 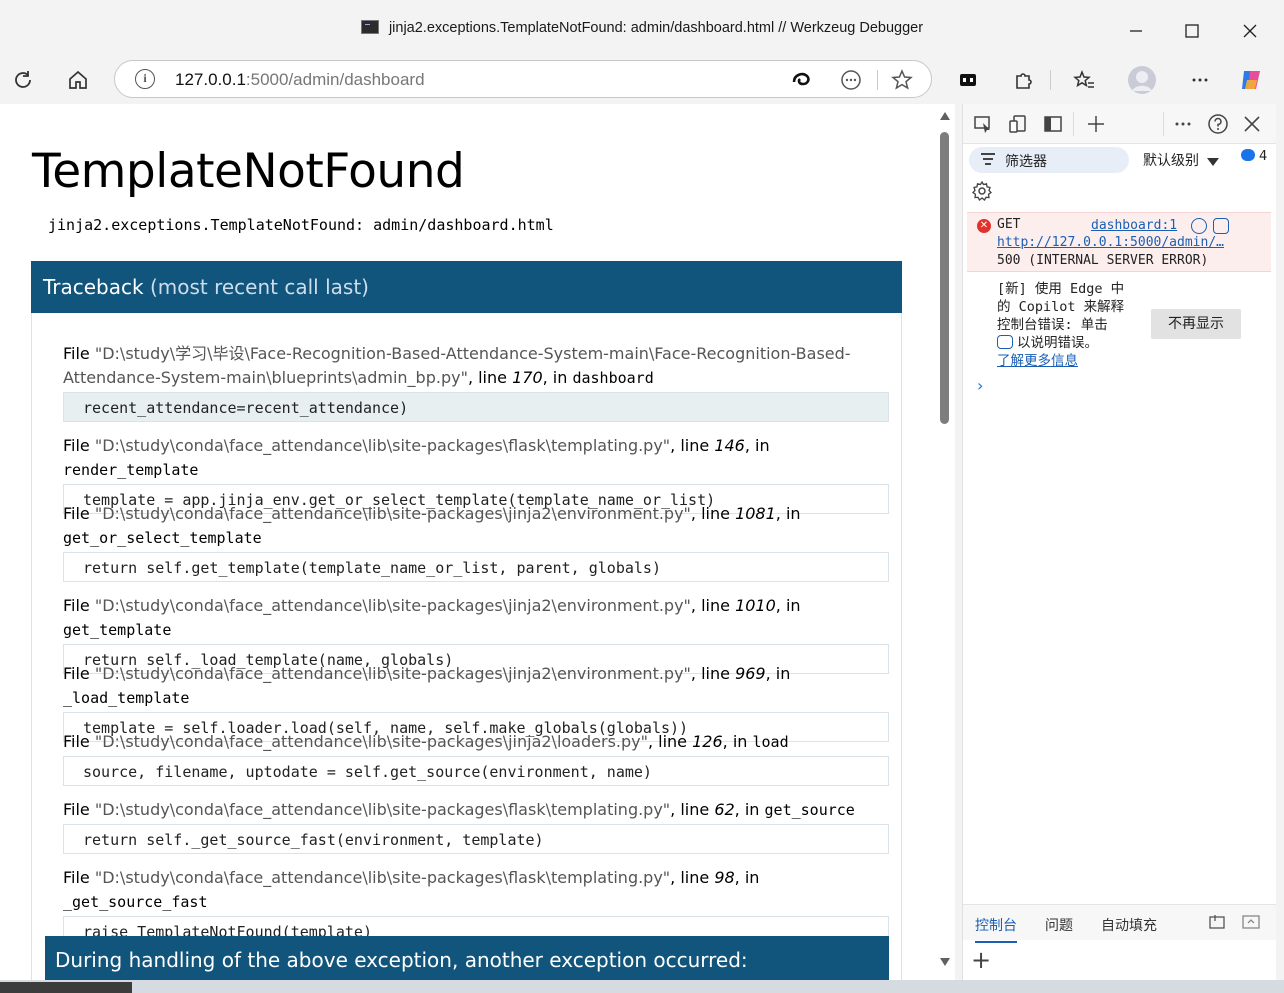 What do you see at coordinates (1018, 124) in the screenshot?
I see `device-emulation-button` at bounding box center [1018, 124].